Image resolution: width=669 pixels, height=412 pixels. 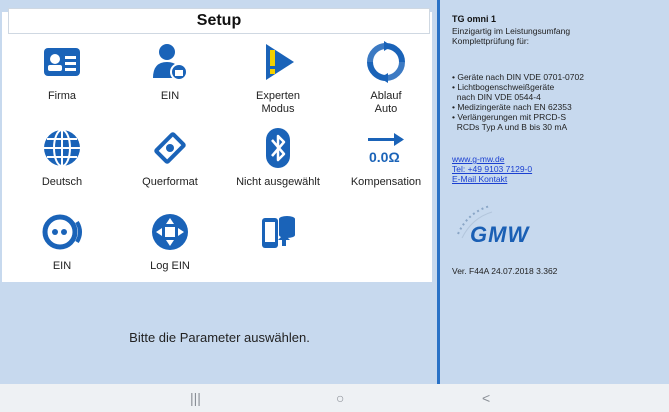 What do you see at coordinates (170, 266) in the screenshot?
I see `tile-label: Log EIN` at bounding box center [170, 266].